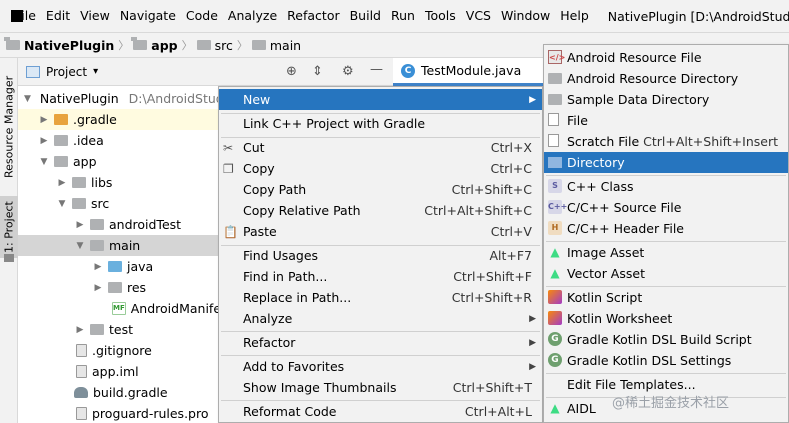 This screenshot has height=423, width=789. What do you see at coordinates (118, 98) in the screenshot?
I see `tree-row-nativeplugin: ▼ NativePlugin D:\AndroidStudi` at bounding box center [118, 98].